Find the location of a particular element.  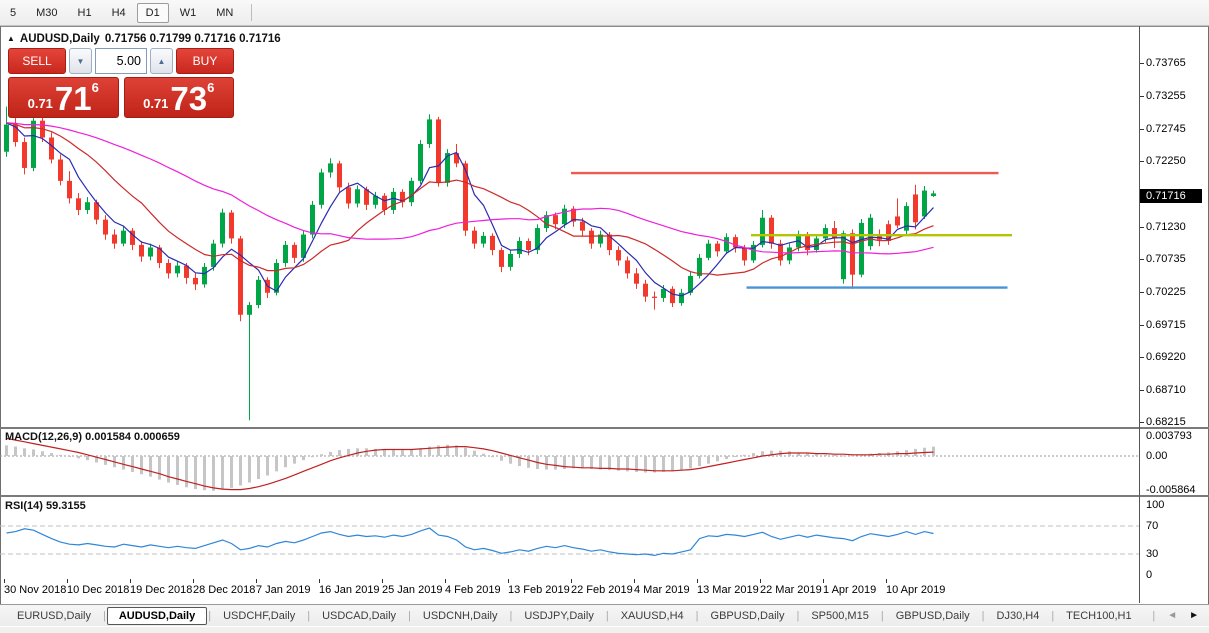

price-axis-label: 0.72250 is located at coordinates (1166, 161).